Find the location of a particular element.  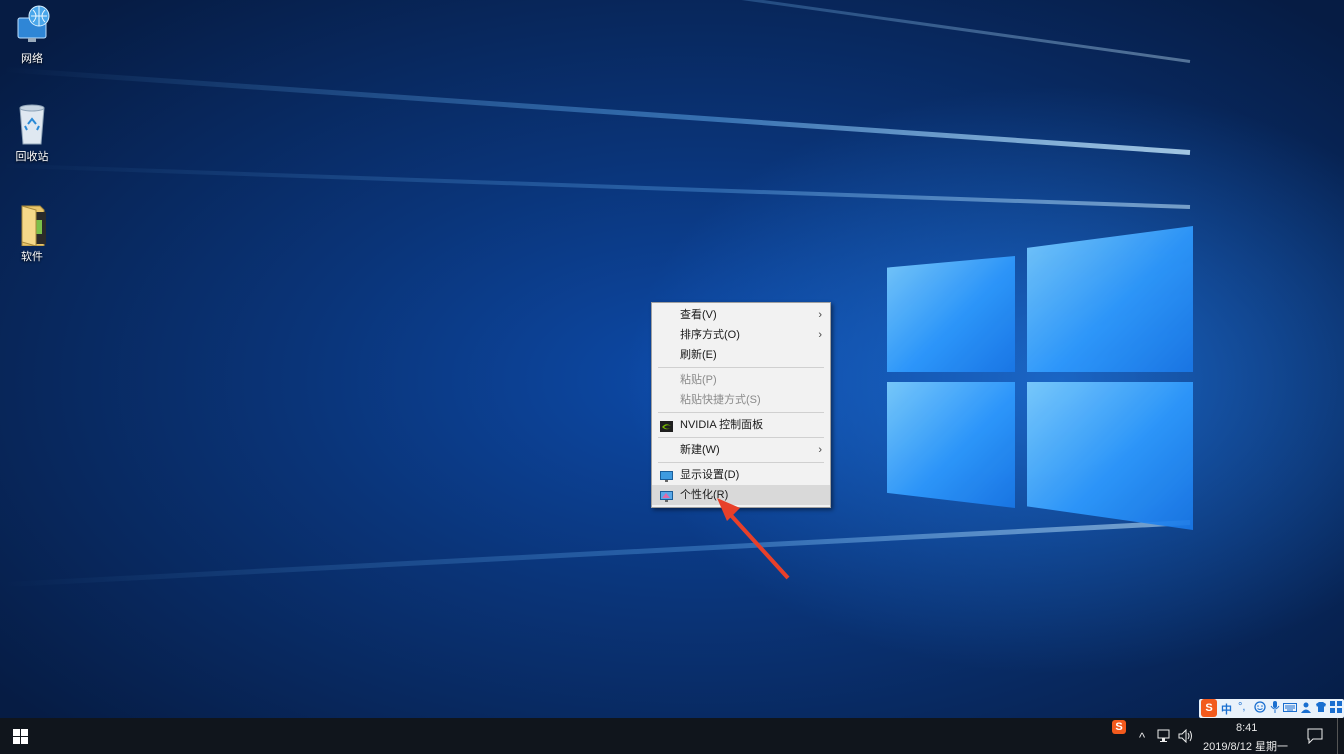

action-center-icon is located at coordinates (1315, 737).